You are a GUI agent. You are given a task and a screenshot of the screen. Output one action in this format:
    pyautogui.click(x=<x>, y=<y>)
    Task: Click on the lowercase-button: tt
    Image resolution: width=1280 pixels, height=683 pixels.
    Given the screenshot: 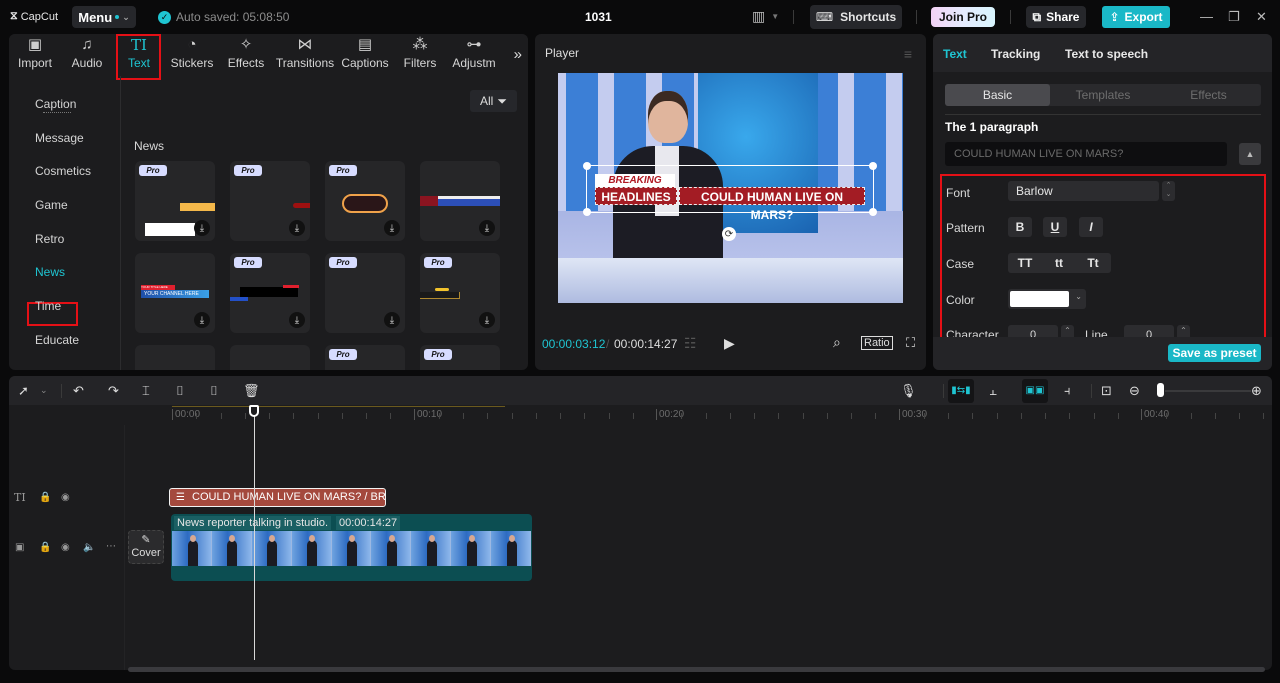 What is the action you would take?
    pyautogui.click(x=1059, y=263)
    